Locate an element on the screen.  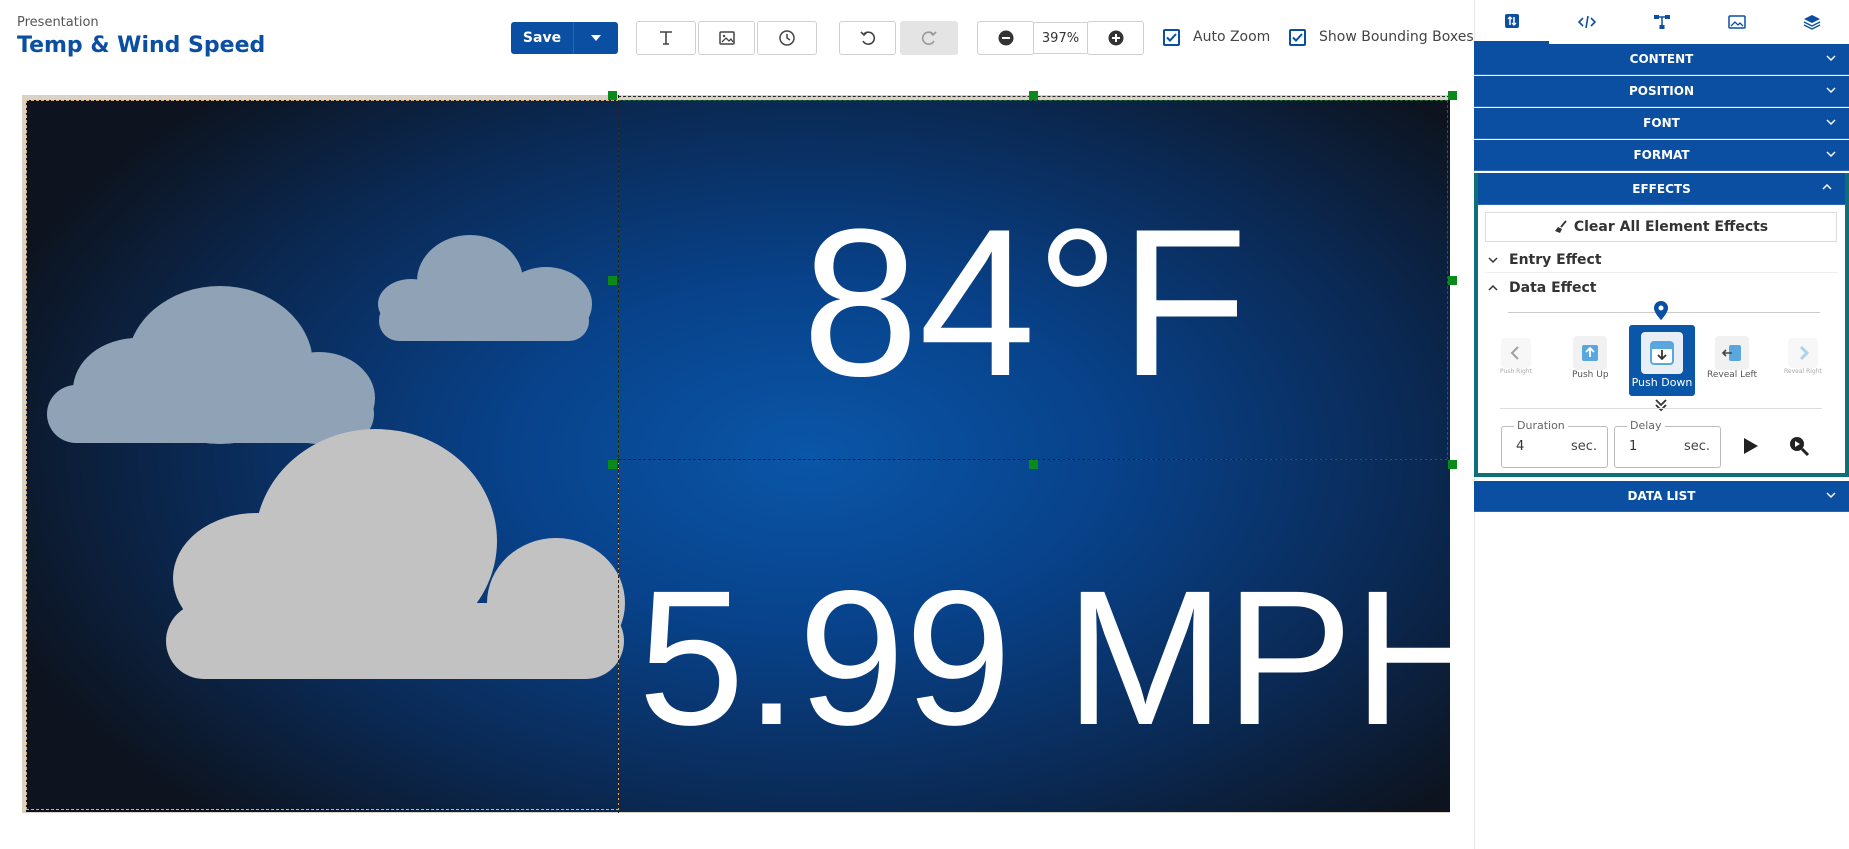
section-position: POSITION is located at coordinates (1661, 91).